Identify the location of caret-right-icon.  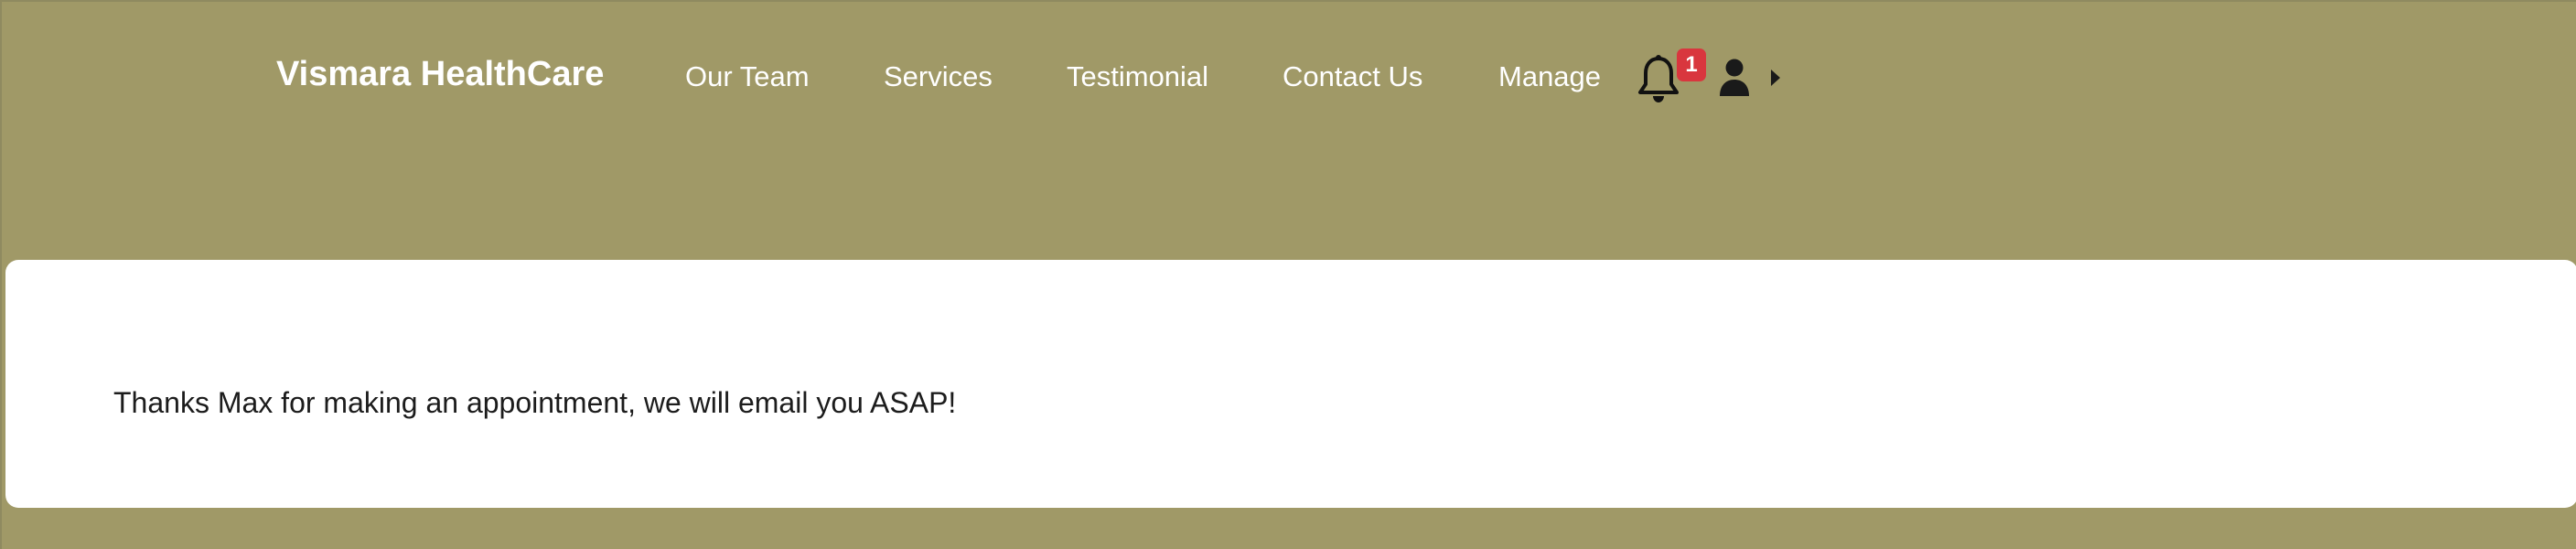
(1775, 78).